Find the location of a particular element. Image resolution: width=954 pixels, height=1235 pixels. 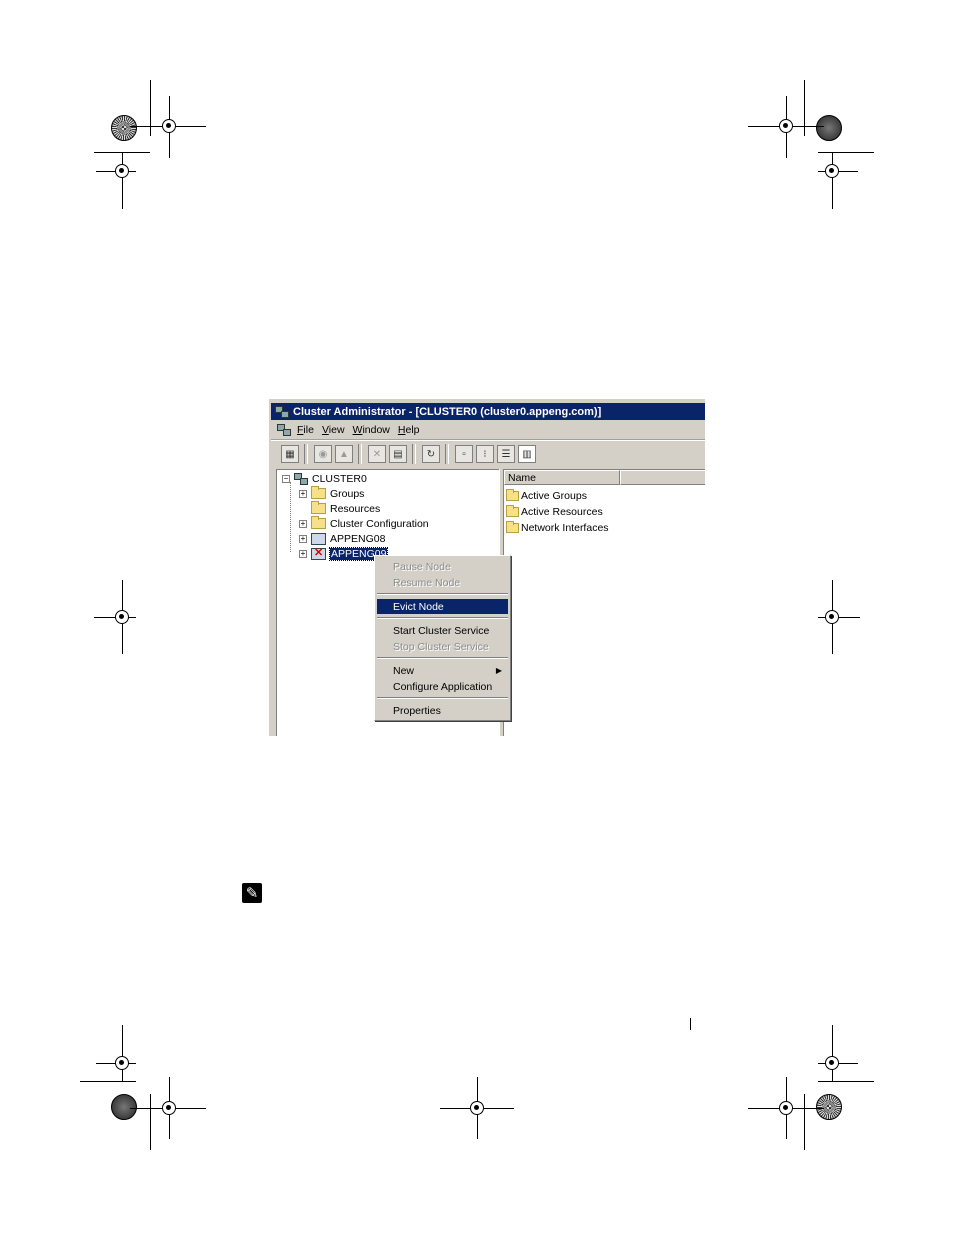

list-view-icon: ☰ is located at coordinates (506, 454).